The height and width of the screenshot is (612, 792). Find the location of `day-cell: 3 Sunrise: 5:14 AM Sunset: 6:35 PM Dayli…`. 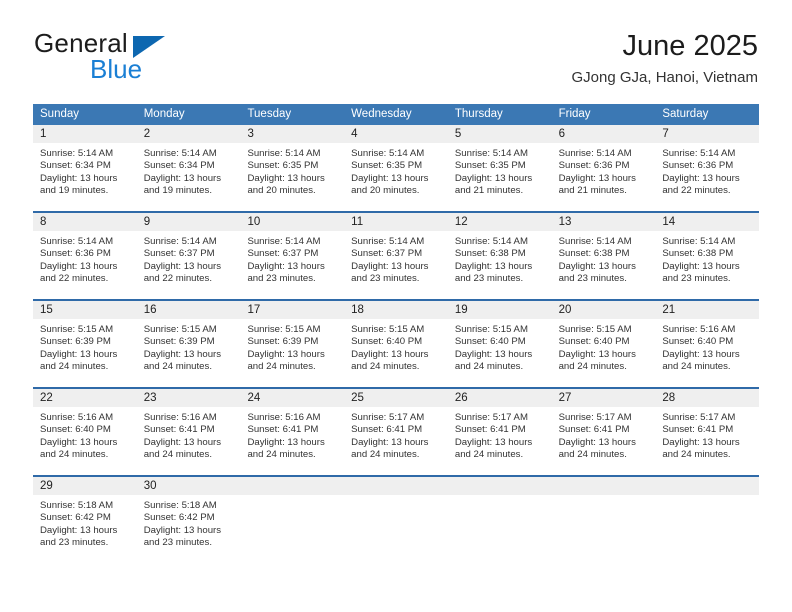

day-cell: 3 Sunrise: 5:14 AM Sunset: 6:35 PM Dayli… is located at coordinates (292, 168).